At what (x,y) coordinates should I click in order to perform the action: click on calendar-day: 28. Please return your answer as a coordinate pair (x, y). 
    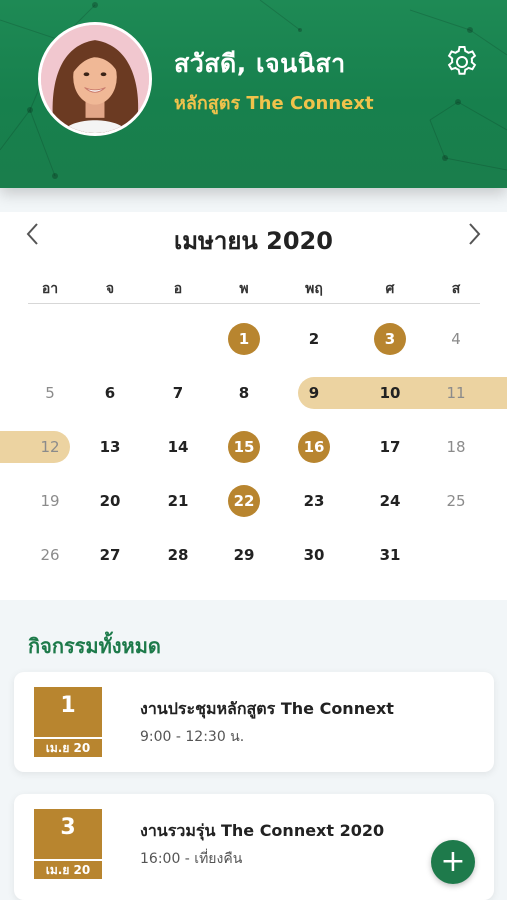
    Looking at the image, I should click on (178, 555).